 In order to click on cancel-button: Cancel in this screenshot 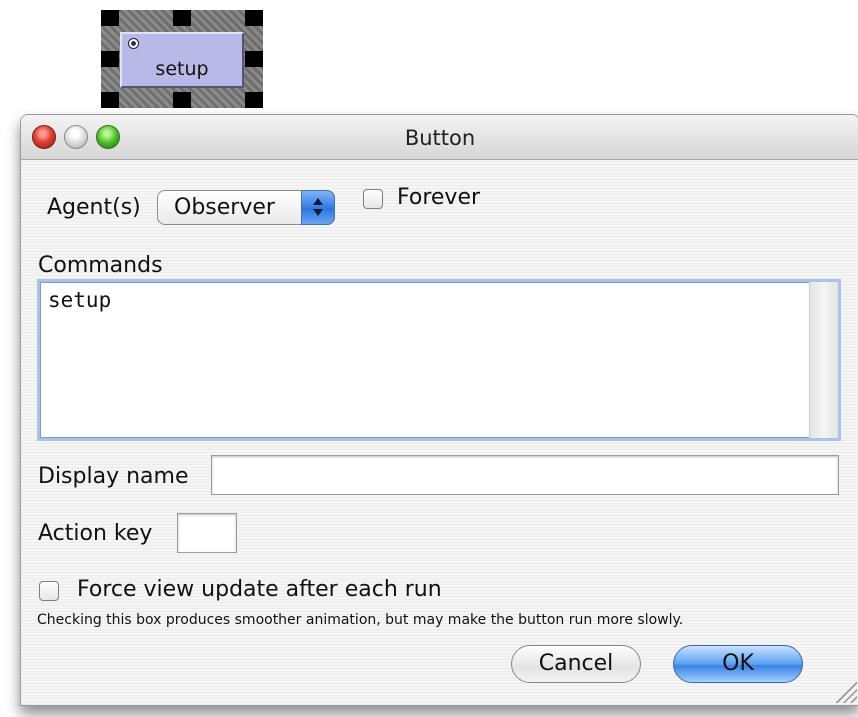, I will do `click(576, 664)`.